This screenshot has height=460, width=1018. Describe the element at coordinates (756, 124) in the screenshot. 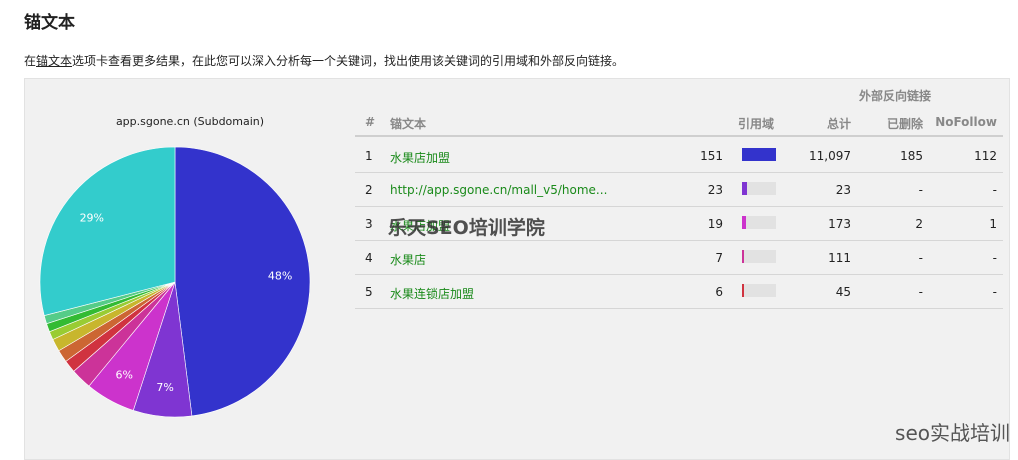

I see `col-ref-domains: 引用域` at that location.